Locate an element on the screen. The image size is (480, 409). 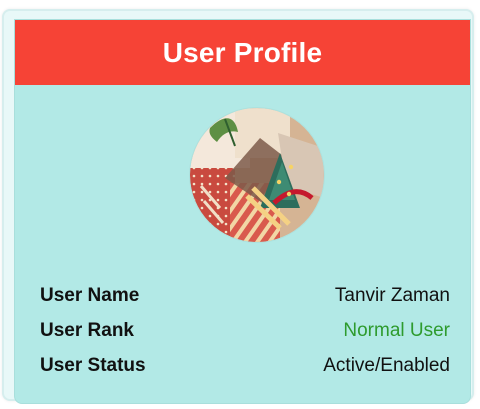
user-name-label: User Name is located at coordinates (90, 295).